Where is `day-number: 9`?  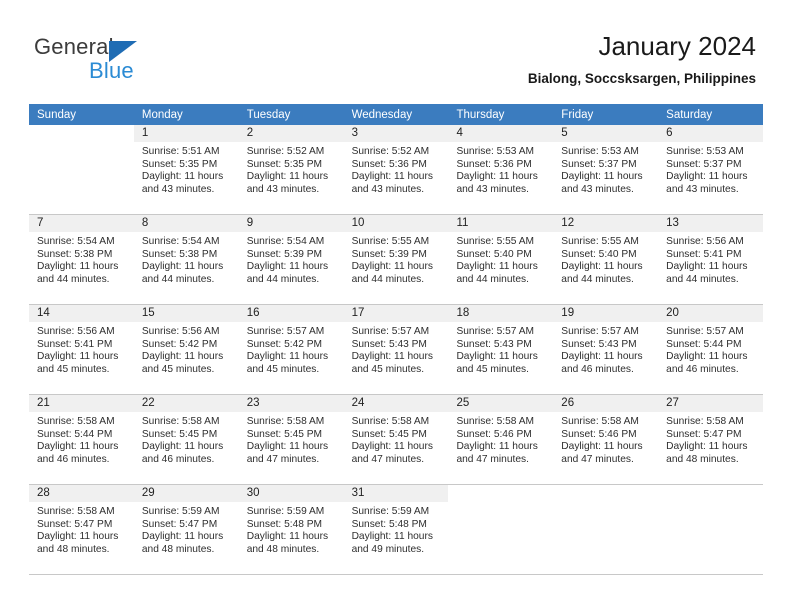
day-number: 9 is located at coordinates (291, 223).